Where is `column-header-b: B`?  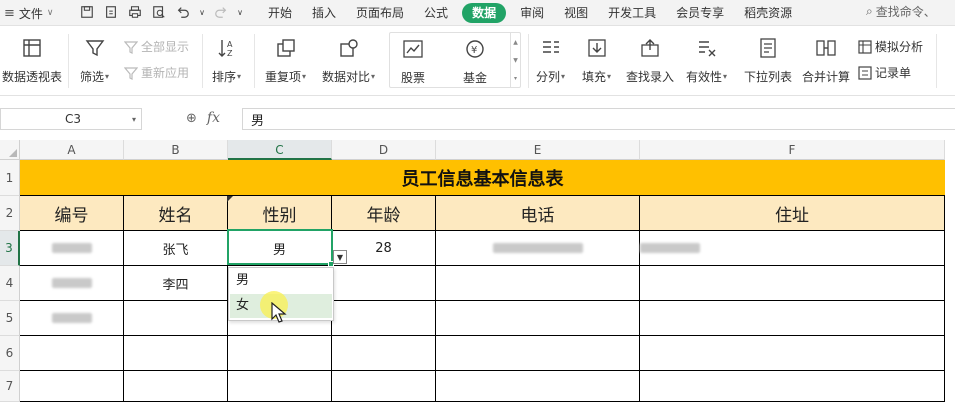 column-header-b: B is located at coordinates (176, 150).